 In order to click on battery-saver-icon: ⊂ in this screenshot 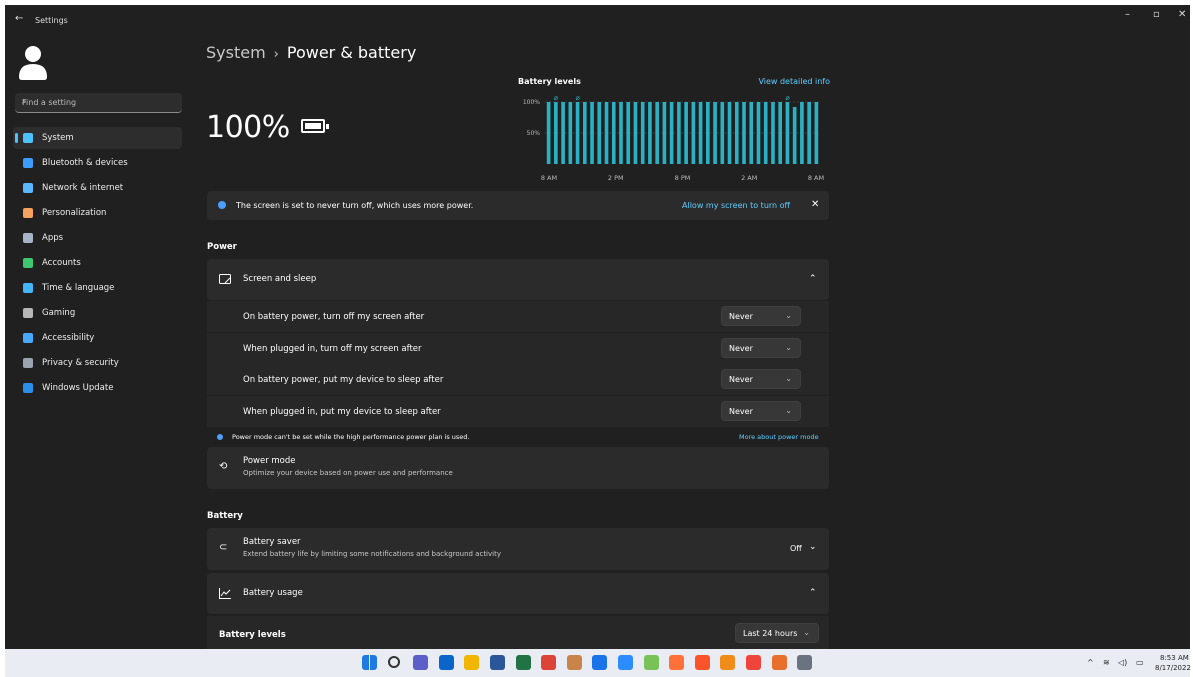, I will do `click(223, 547)`.